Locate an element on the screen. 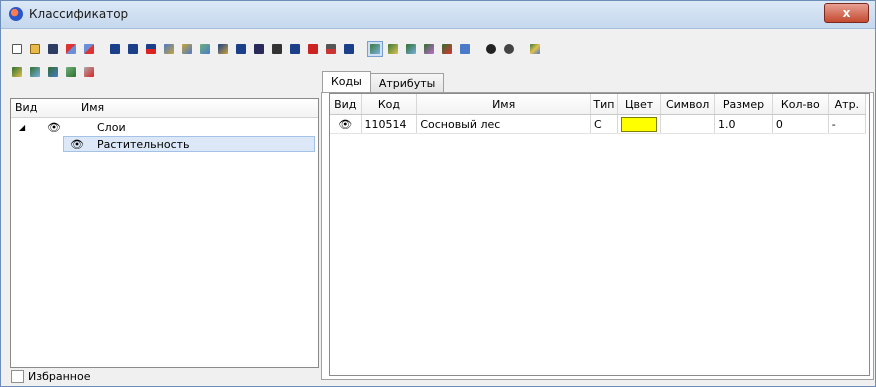 This screenshot has height=387, width=876. main-toolbar is located at coordinates (276, 51).